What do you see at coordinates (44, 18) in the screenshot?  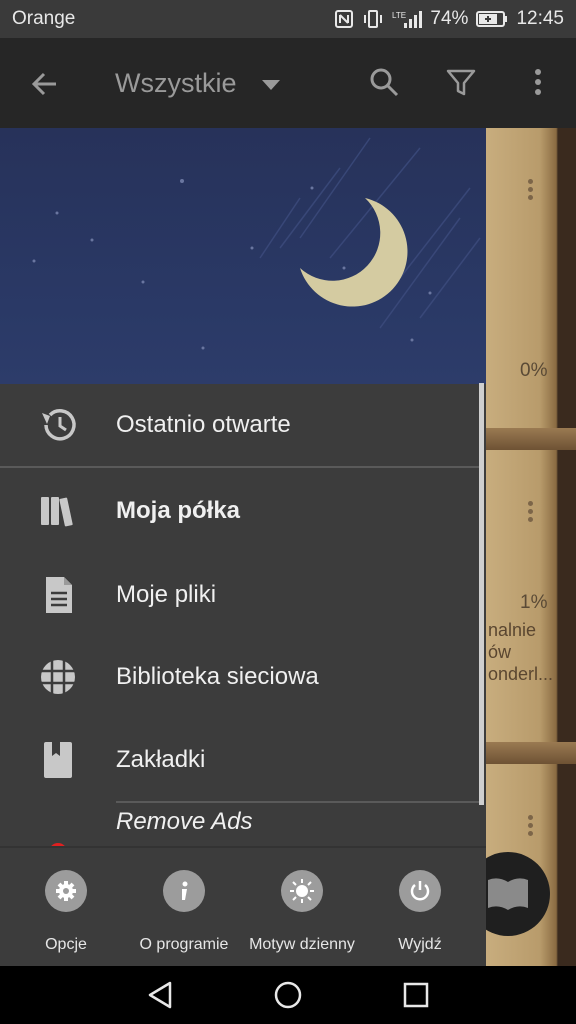 I see `carrier-label: Orange` at bounding box center [44, 18].